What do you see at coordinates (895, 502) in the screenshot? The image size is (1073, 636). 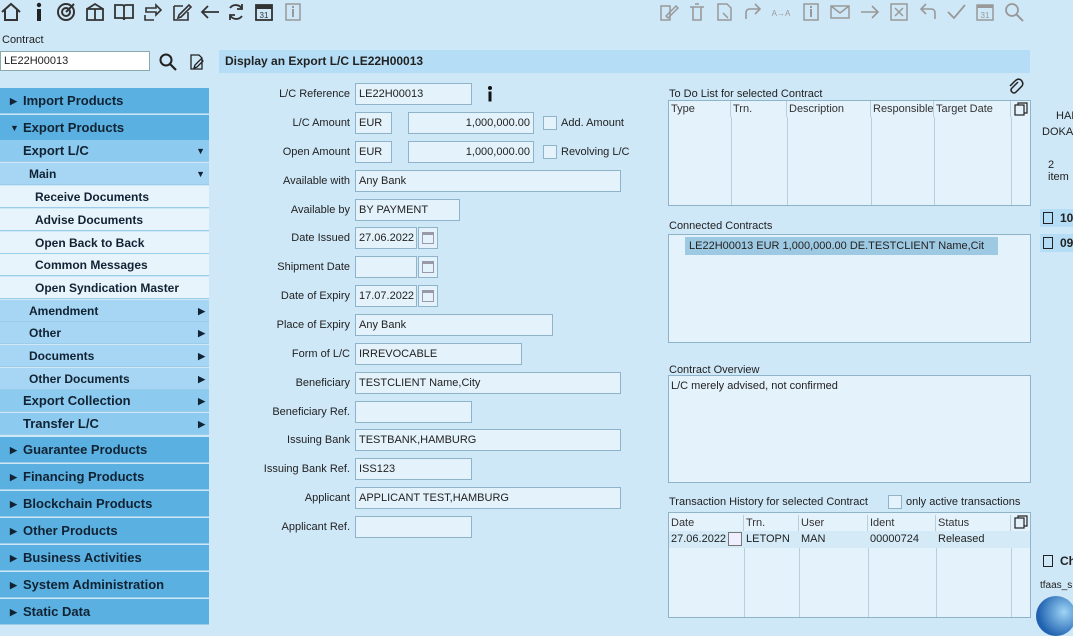 I see `only-active-checkbox` at bounding box center [895, 502].